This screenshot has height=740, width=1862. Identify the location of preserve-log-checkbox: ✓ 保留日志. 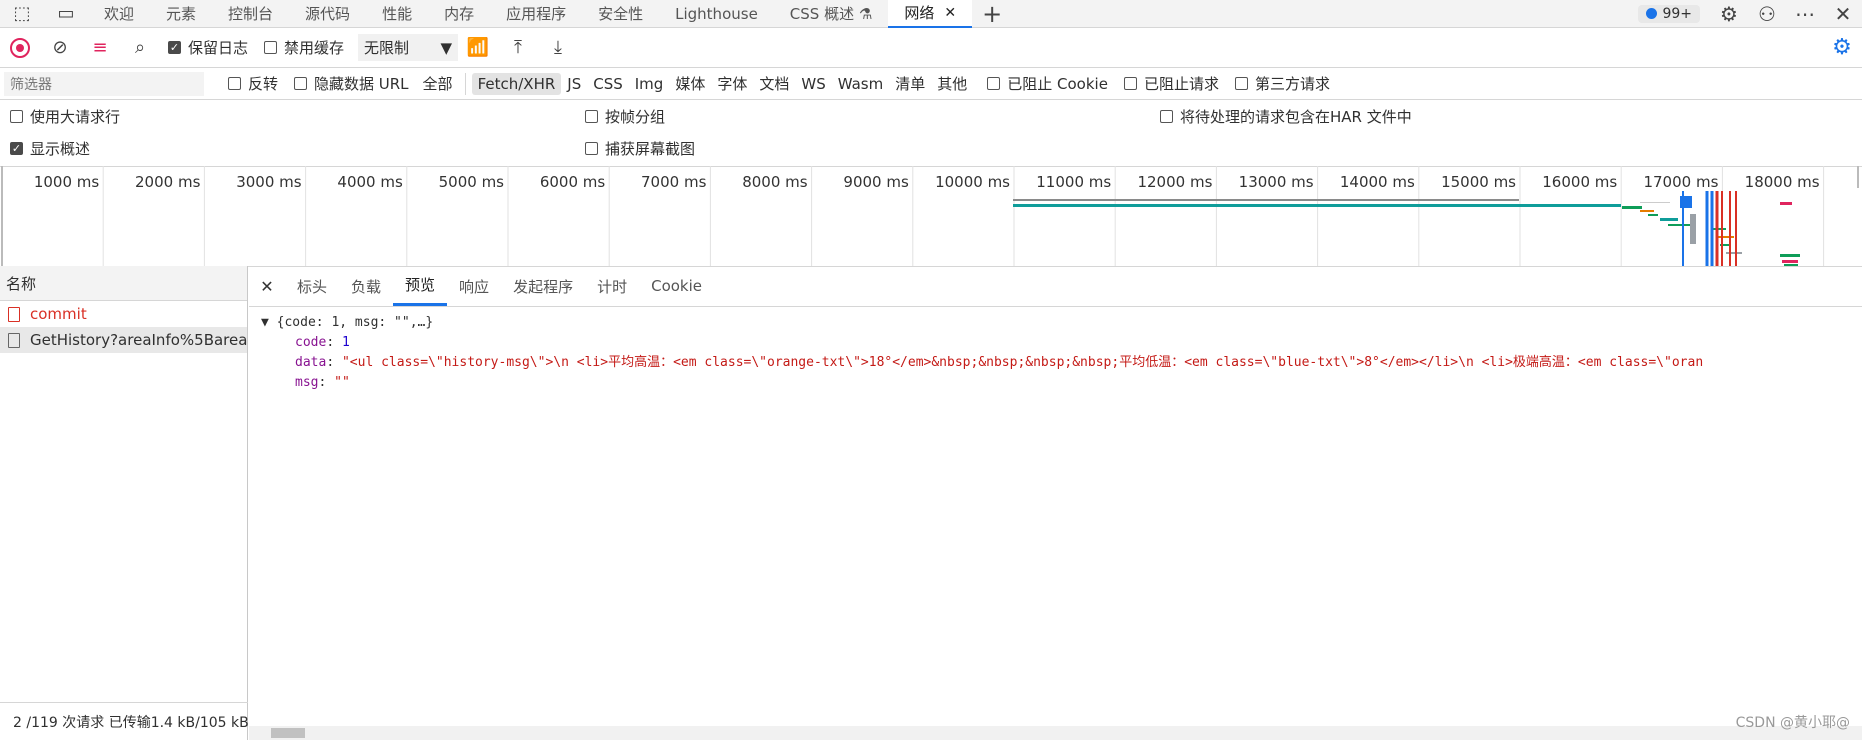
(208, 47).